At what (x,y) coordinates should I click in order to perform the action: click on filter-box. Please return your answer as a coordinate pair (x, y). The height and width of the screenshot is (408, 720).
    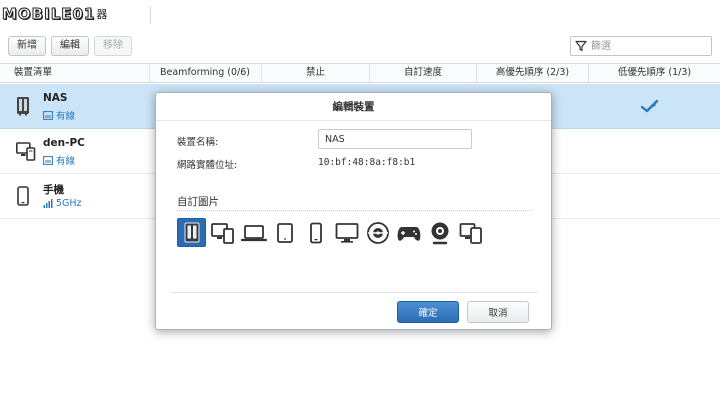
    Looking at the image, I should click on (641, 46).